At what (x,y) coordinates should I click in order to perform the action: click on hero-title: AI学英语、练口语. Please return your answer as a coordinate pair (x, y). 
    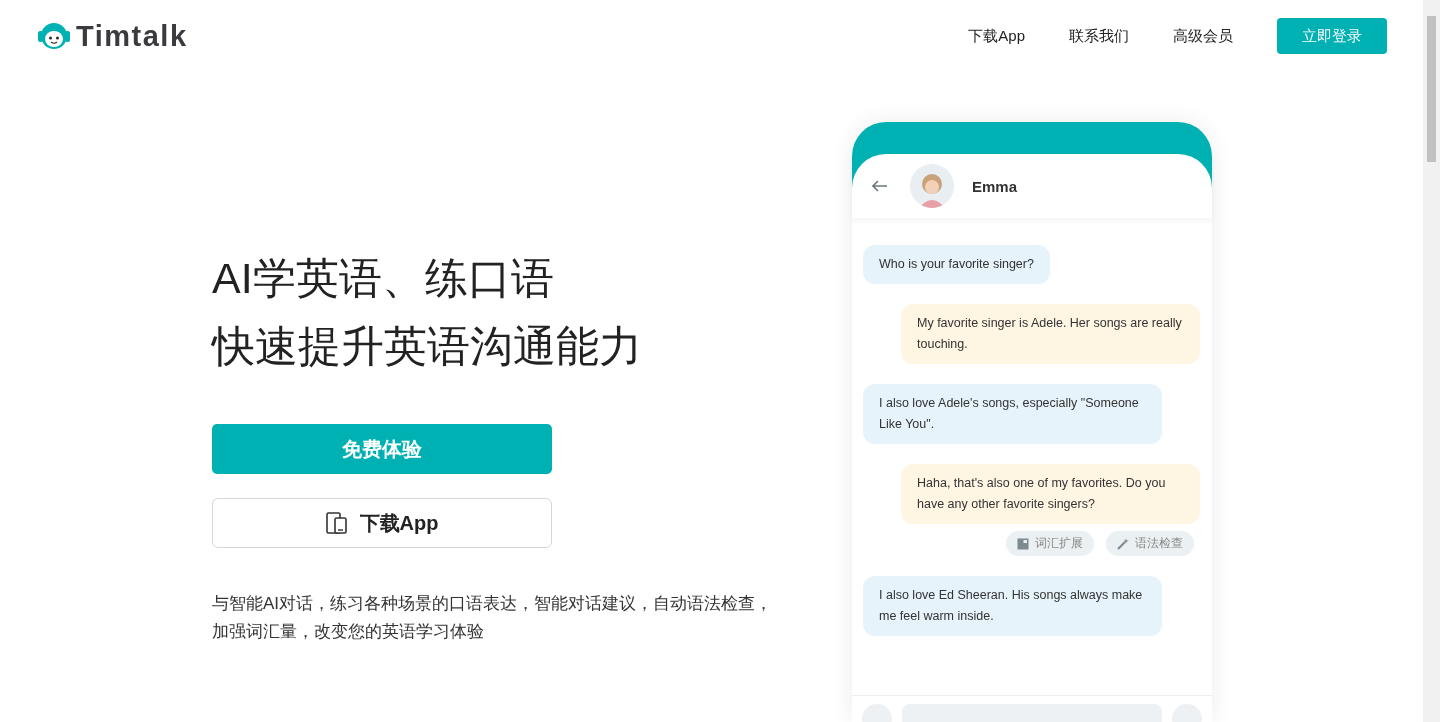
    Looking at the image, I should click on (383, 278).